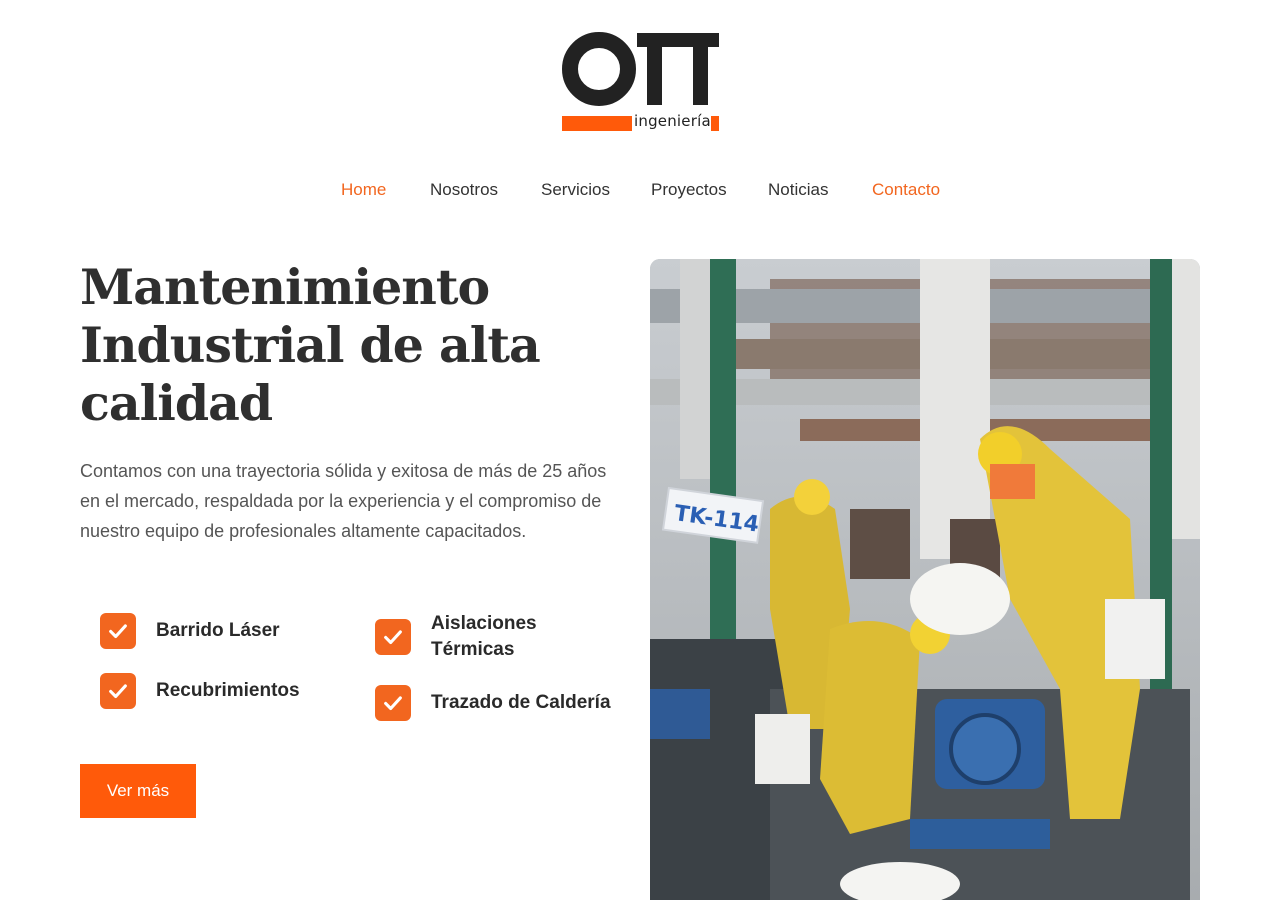  Describe the element at coordinates (484, 636) in the screenshot. I see `feature-label: Aislaciones Térmicas` at that location.